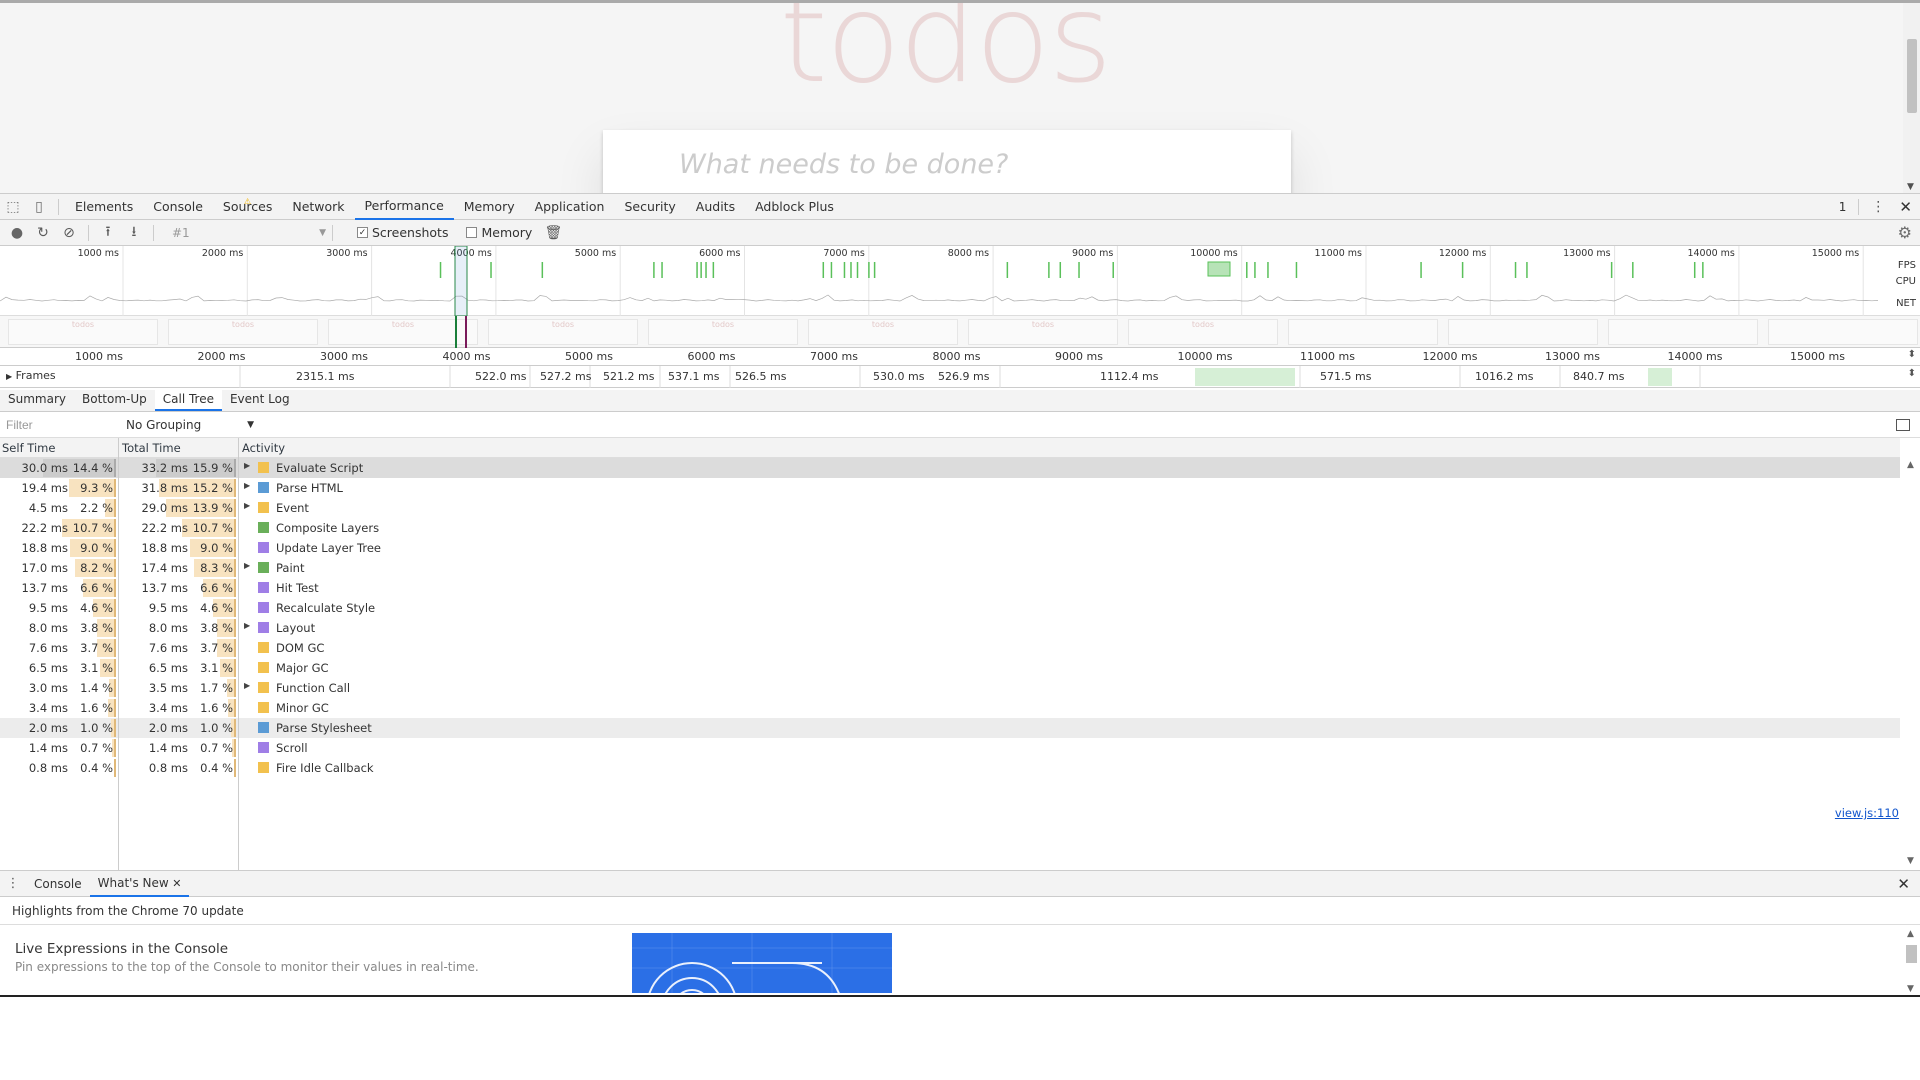 The height and width of the screenshot is (1080, 1920). Describe the element at coordinates (114, 400) in the screenshot. I see `subtab-bottom-up: Bottom-Up` at that location.